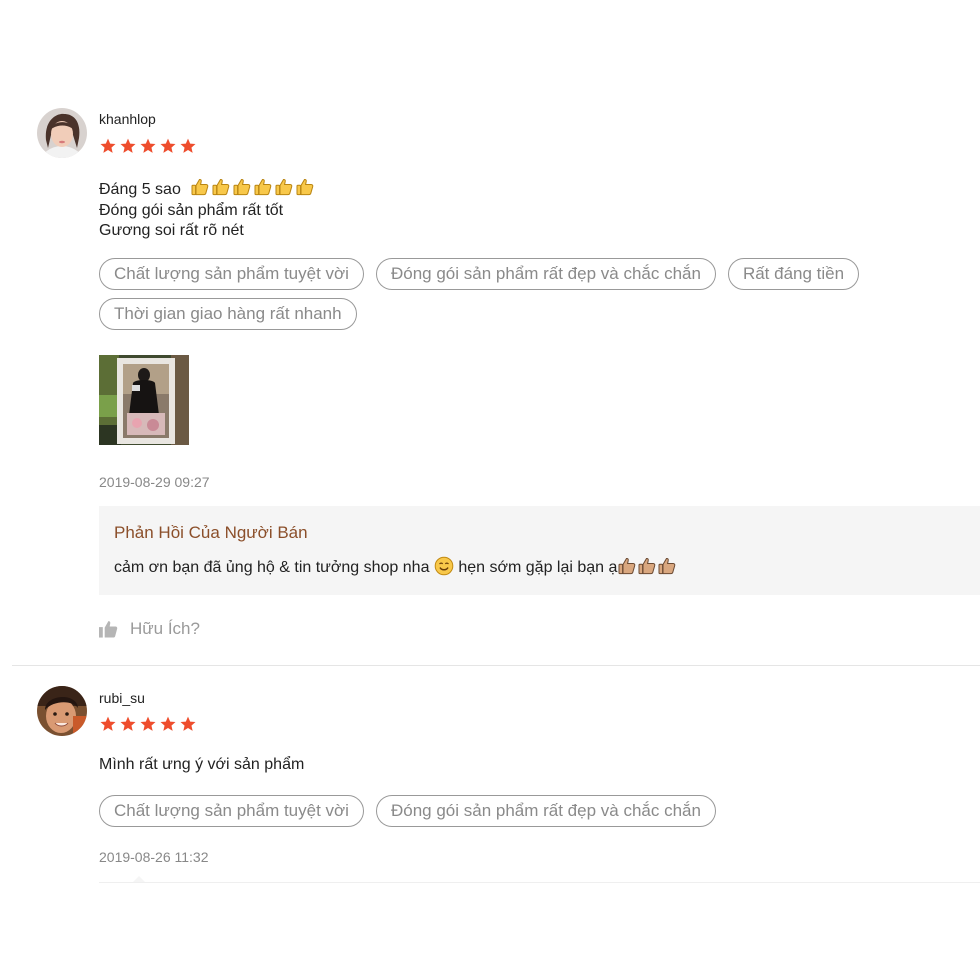 The image size is (980, 980). I want to click on review-tag: Rất đáng tiền, so click(793, 274).